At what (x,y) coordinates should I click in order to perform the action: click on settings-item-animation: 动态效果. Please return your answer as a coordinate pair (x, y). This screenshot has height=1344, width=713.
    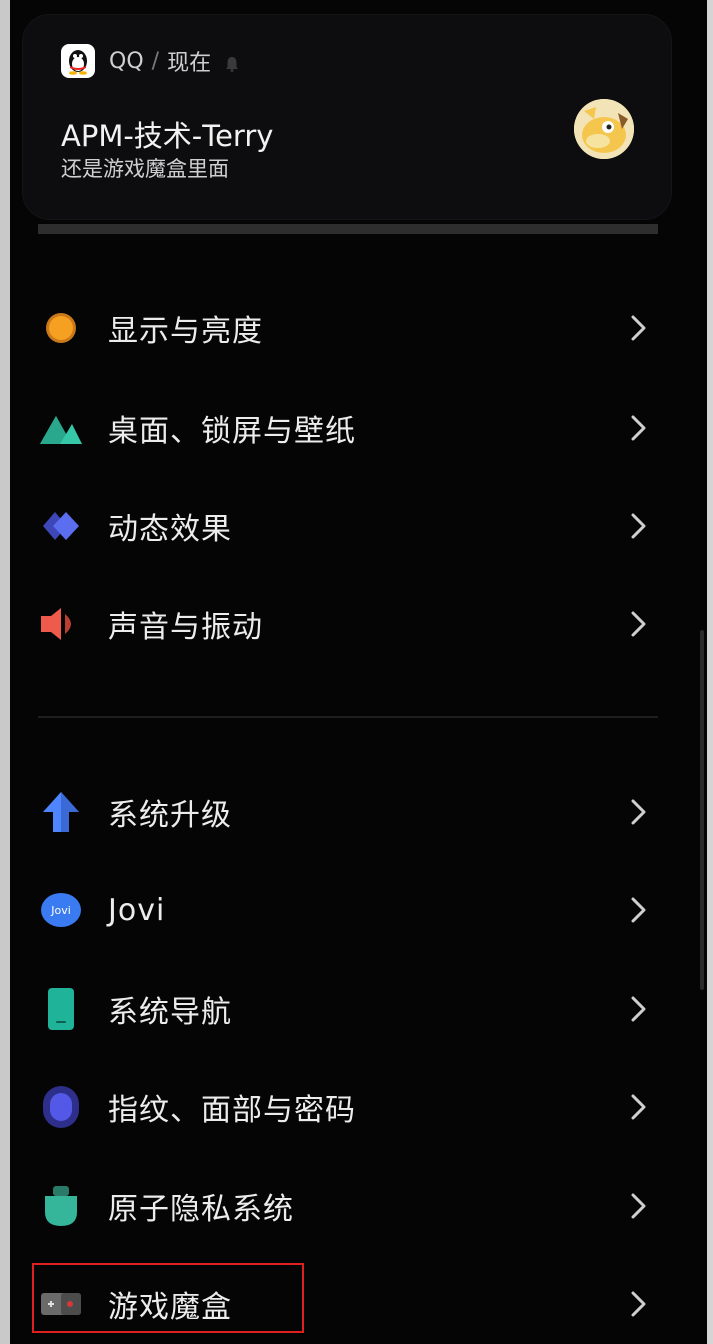
    Looking at the image, I should click on (350, 526).